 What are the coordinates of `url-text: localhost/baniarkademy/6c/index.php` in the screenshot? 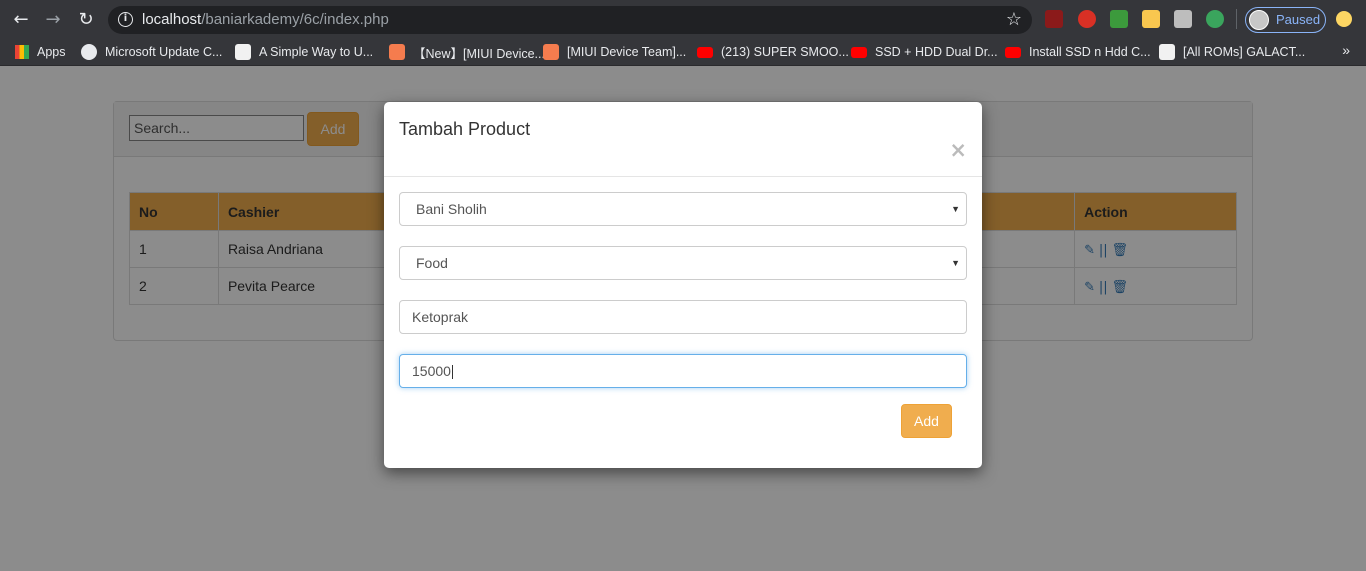 It's located at (265, 19).